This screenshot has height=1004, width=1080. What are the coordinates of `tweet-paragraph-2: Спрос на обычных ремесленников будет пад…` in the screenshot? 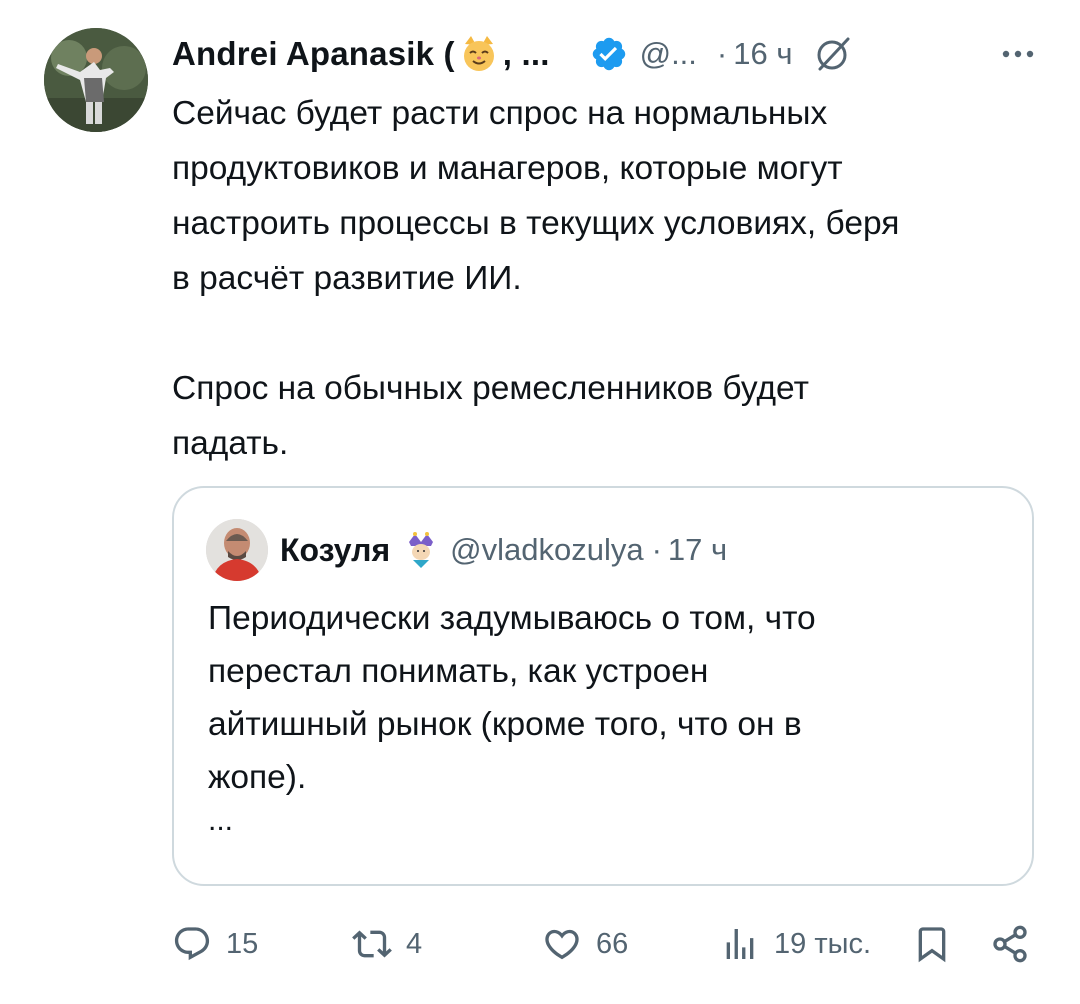 It's located at (490, 416).